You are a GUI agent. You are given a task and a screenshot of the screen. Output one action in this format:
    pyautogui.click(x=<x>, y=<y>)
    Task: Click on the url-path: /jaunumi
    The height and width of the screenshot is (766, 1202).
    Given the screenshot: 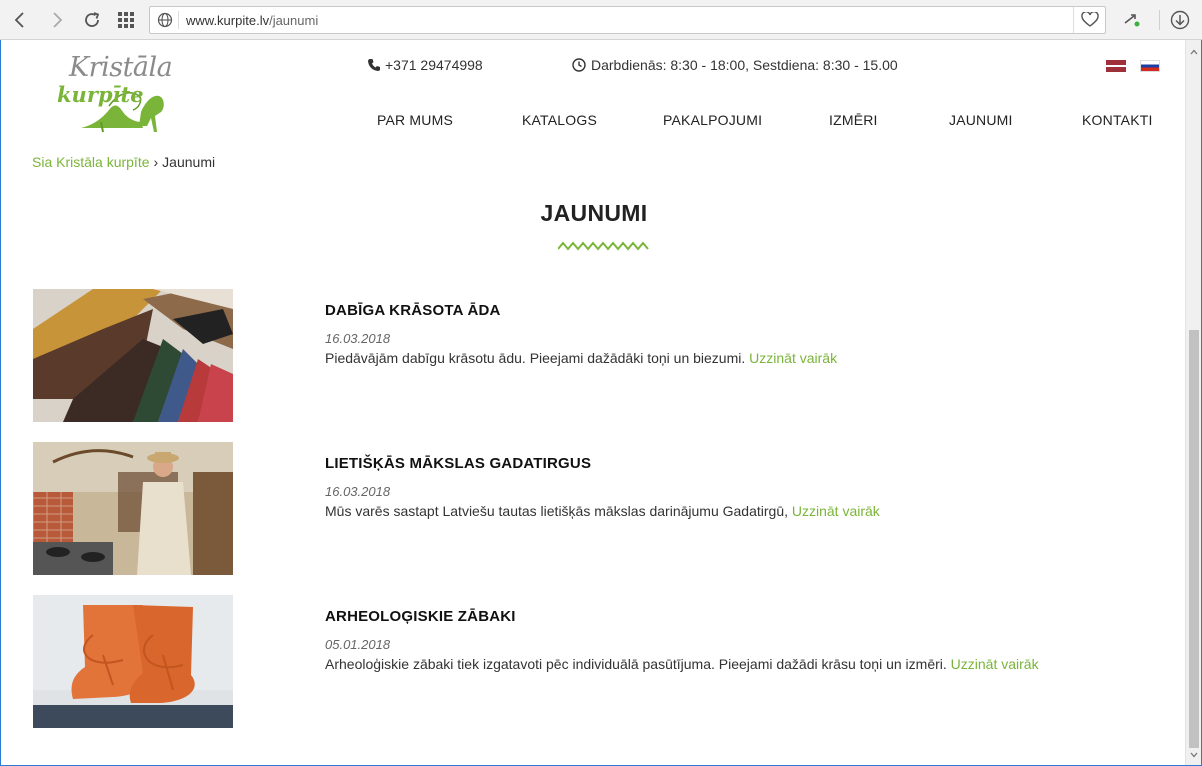 What is the action you would take?
    pyautogui.click(x=294, y=20)
    